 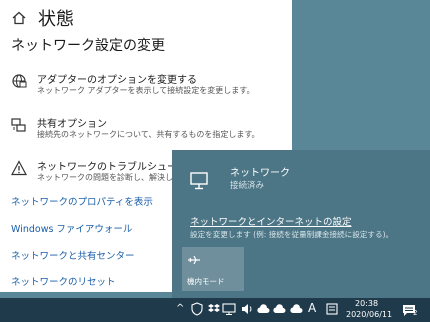 What do you see at coordinates (63, 281) in the screenshot?
I see `network-reset-link: ネットワークのリセット` at bounding box center [63, 281].